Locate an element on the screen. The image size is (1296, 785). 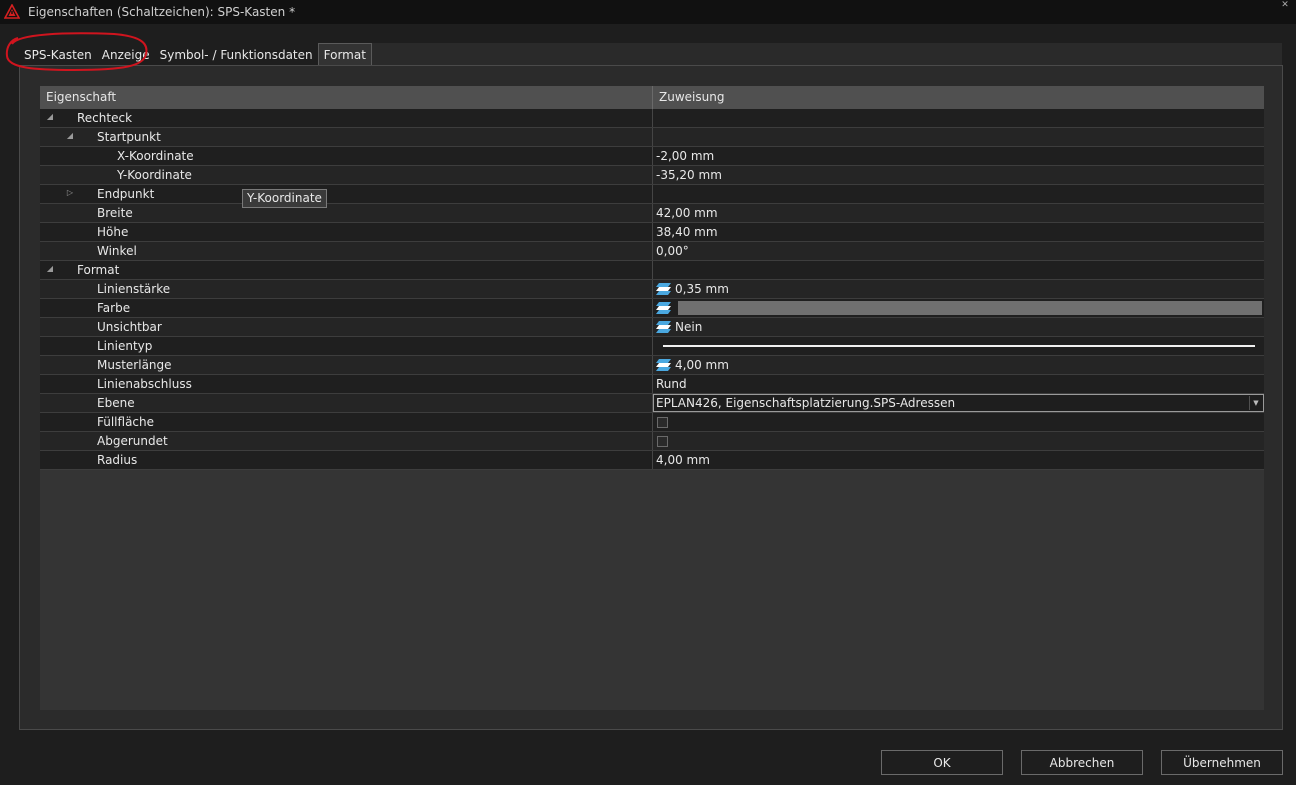
property-name: Format is located at coordinates (98, 270).